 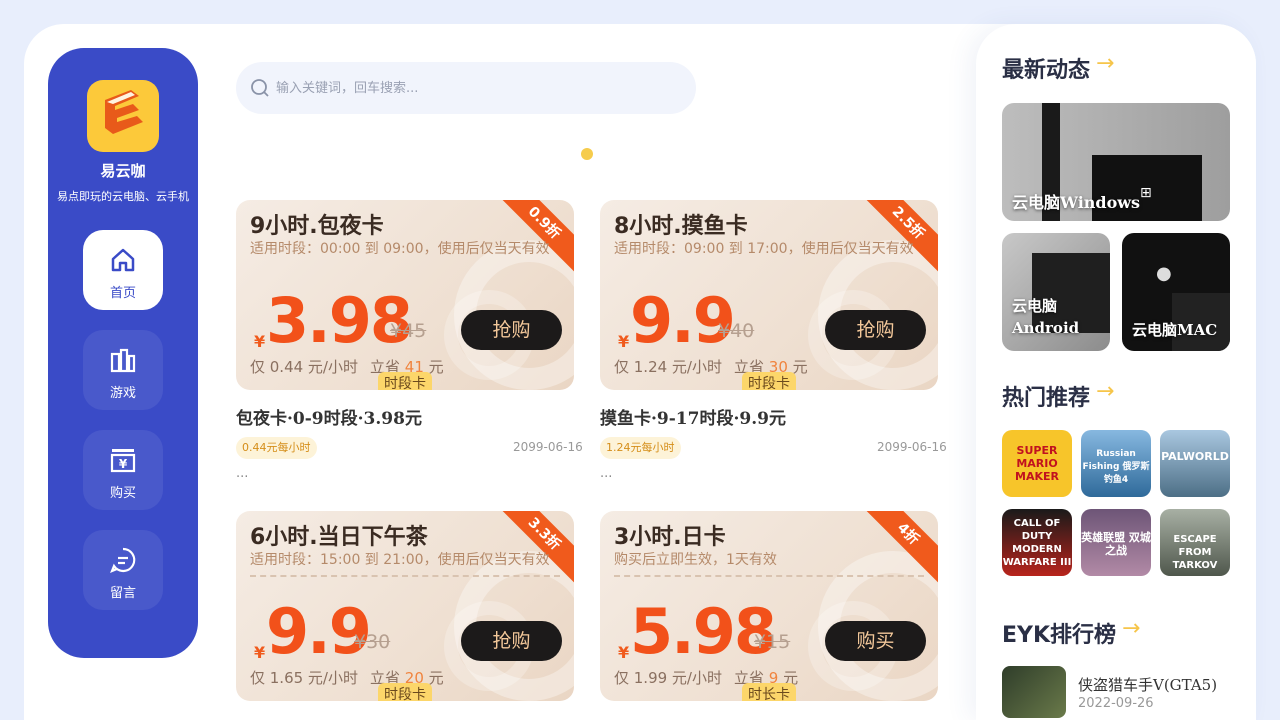 I want to click on purchase-icon: ¥, so click(x=123, y=461).